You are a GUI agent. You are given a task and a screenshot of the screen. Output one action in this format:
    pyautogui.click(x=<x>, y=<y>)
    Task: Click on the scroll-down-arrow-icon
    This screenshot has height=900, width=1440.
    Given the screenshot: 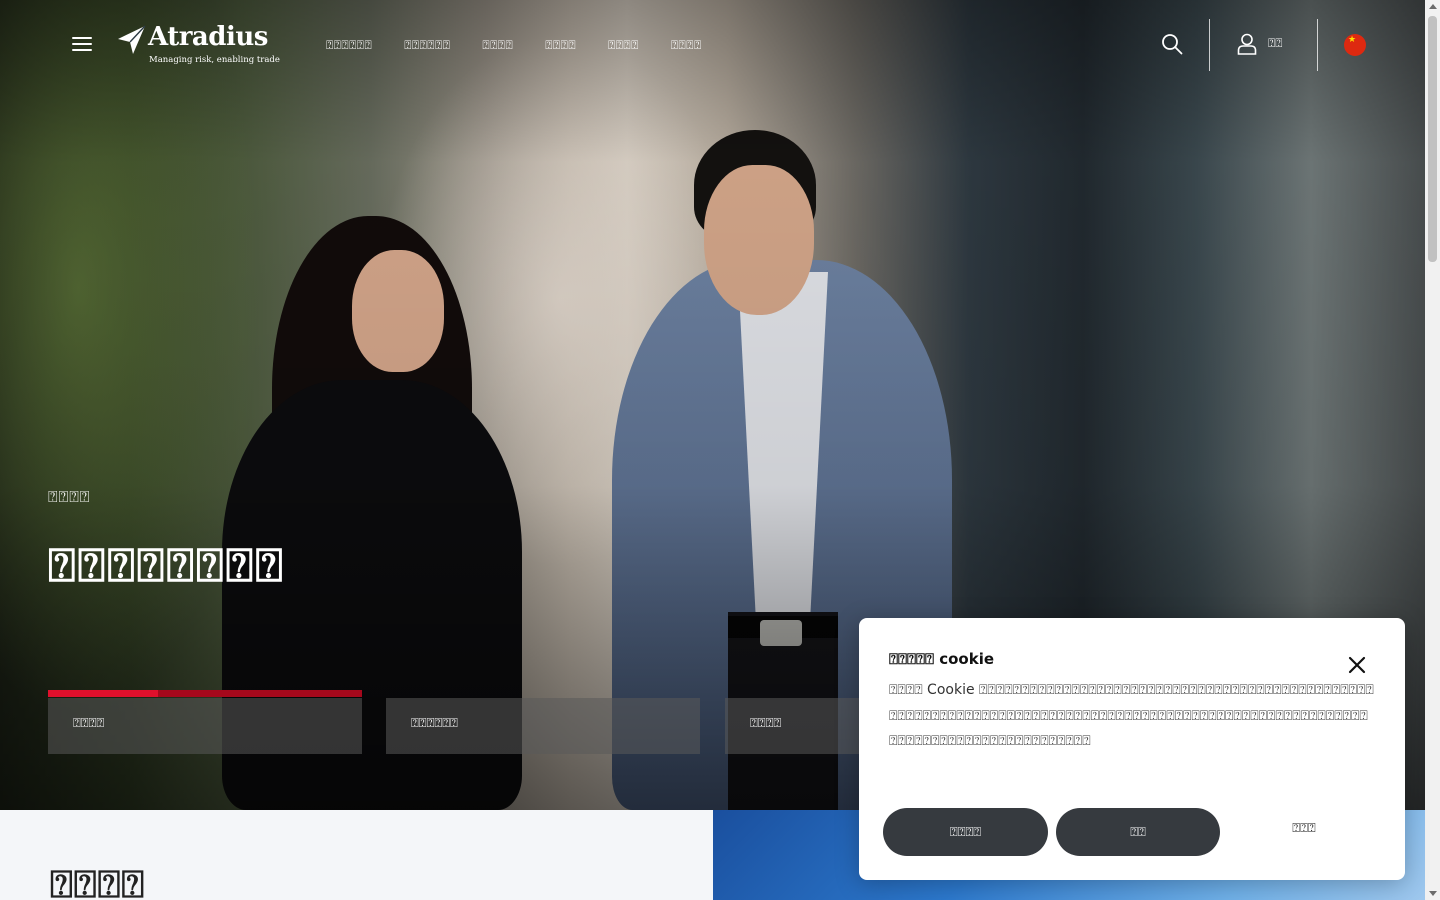 What is the action you would take?
    pyautogui.click(x=1433, y=893)
    